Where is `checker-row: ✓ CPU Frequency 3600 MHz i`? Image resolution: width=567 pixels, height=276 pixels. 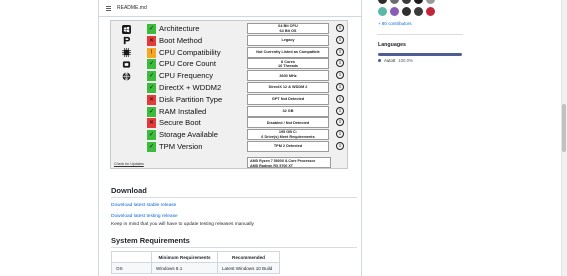 checker-row: ✓ CPU Frequency 3600 MHz i is located at coordinates (230, 76).